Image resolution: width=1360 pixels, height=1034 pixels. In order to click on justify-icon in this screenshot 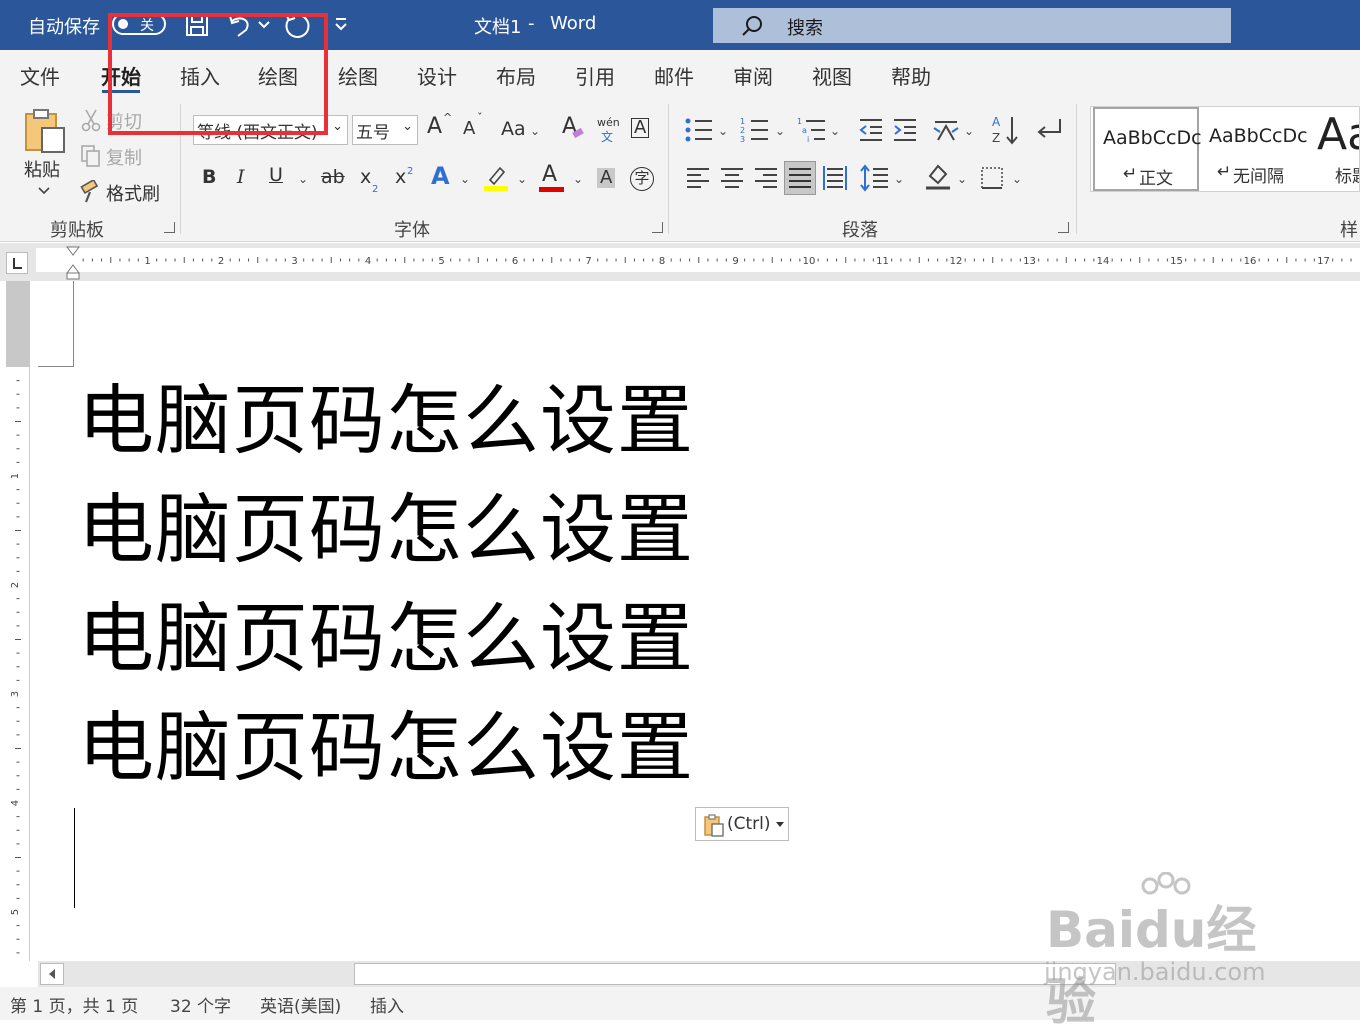, I will do `click(800, 178)`.